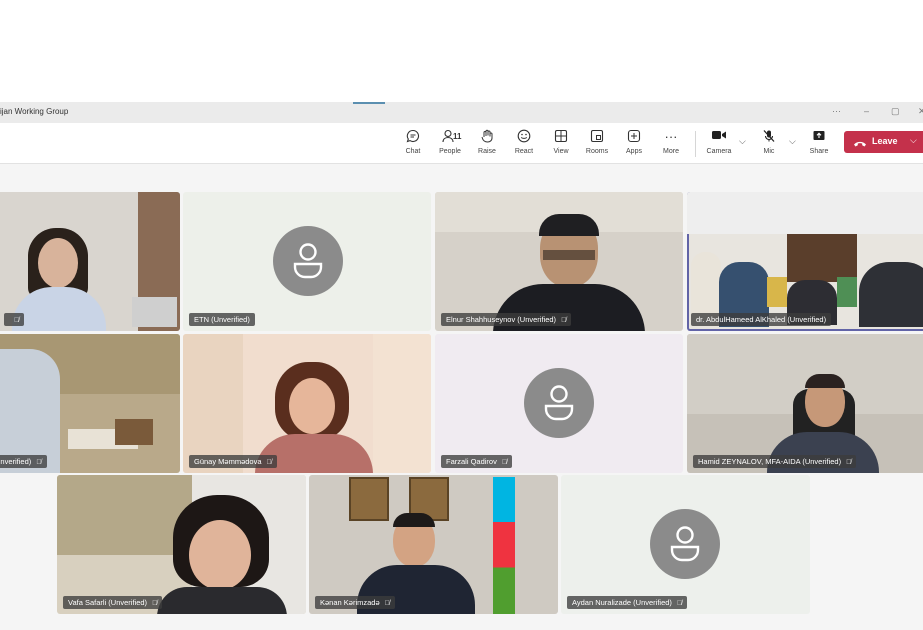  Describe the element at coordinates (487, 137) in the screenshot. I see `raise-hand-icon` at that location.